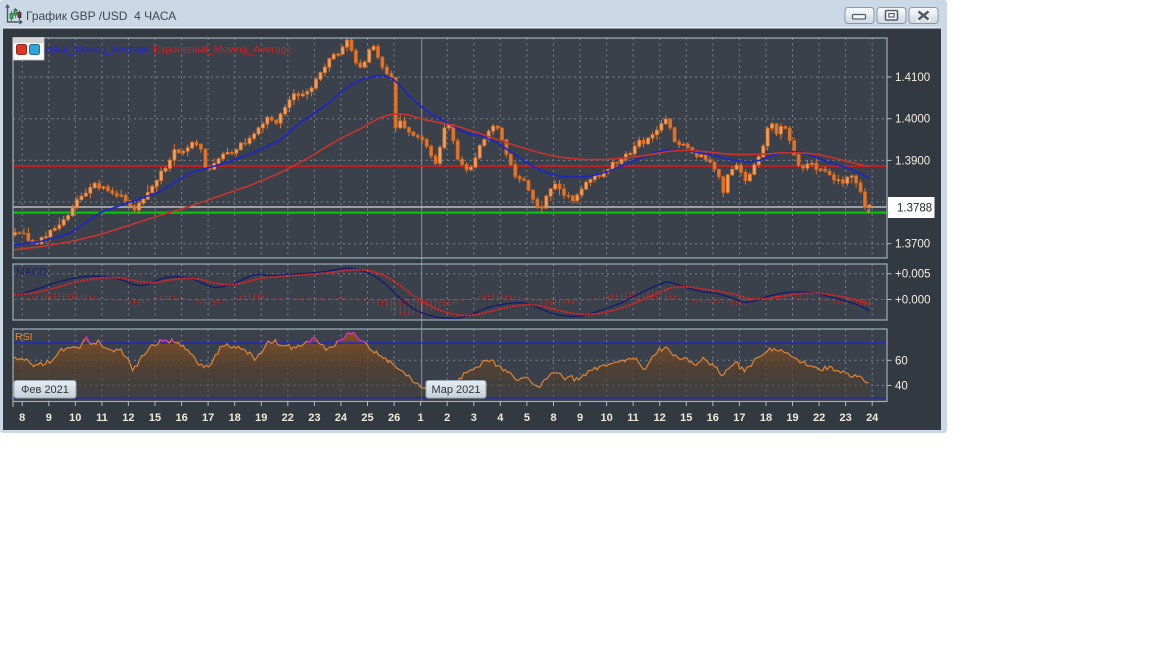 This screenshot has height=648, width=1152. I want to click on svg-text: Мар 2021, so click(455, 390).